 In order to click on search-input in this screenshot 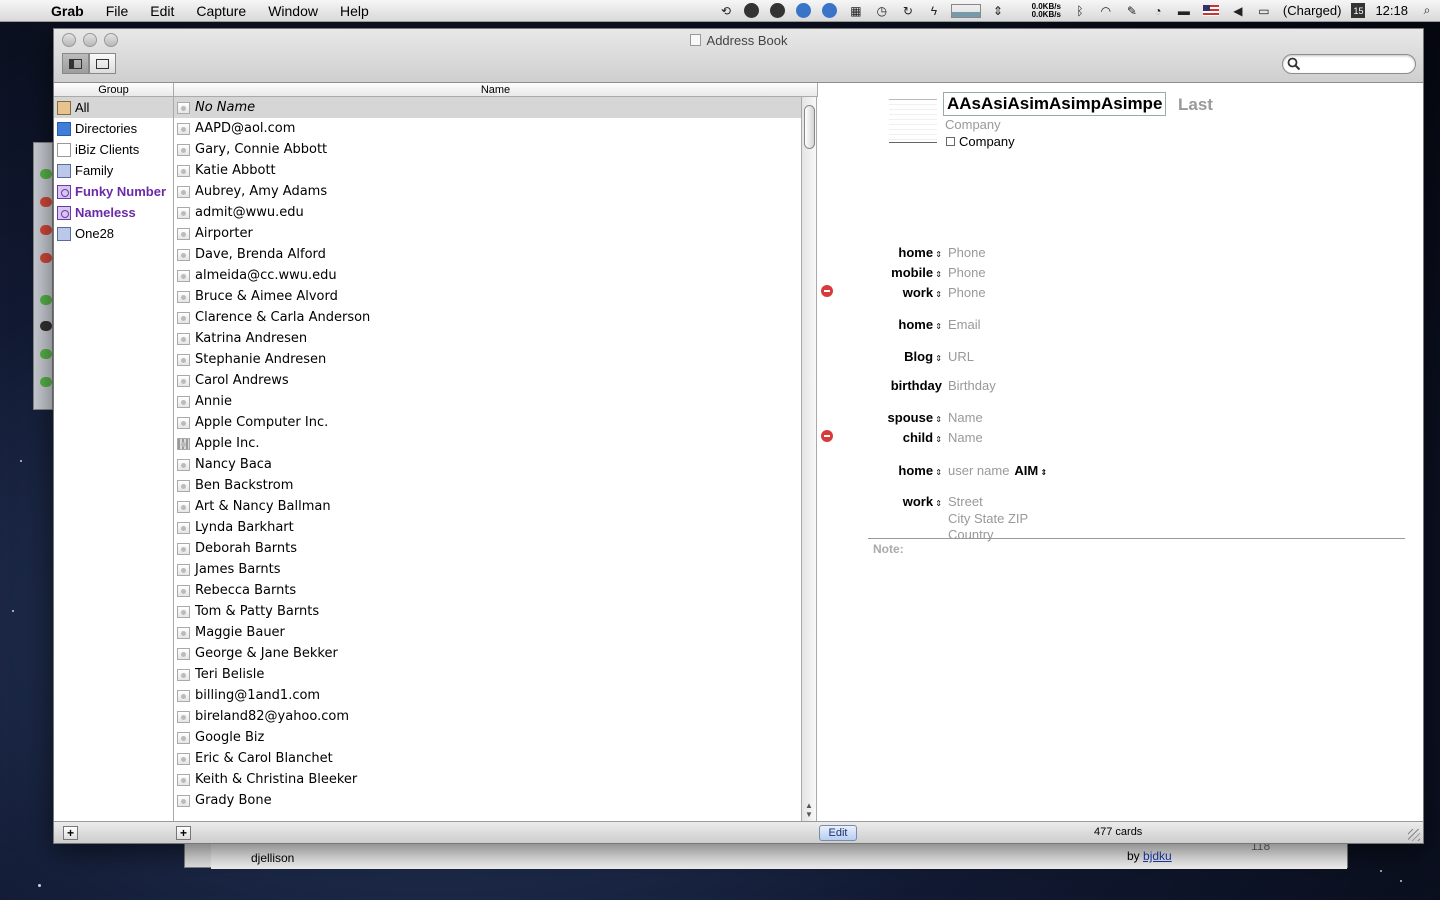, I will do `click(1349, 64)`.